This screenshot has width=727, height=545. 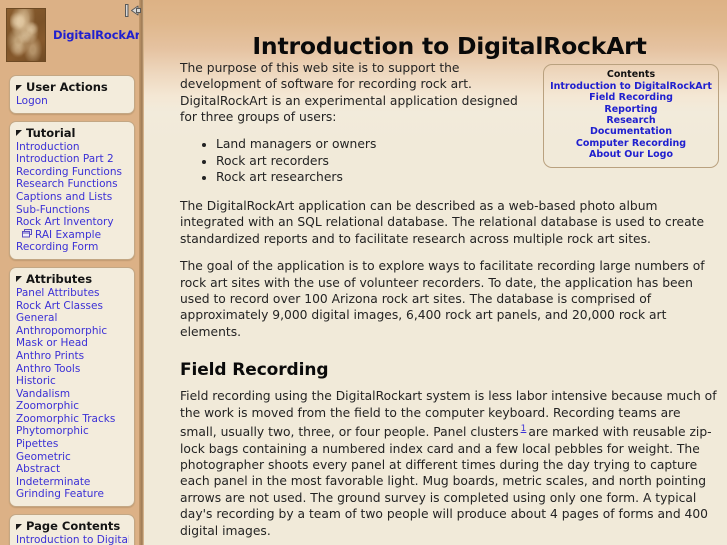 What do you see at coordinates (631, 86) in the screenshot?
I see `contents-link-introduction-to-digitalrockart: Introduction to DigitalRockArt` at bounding box center [631, 86].